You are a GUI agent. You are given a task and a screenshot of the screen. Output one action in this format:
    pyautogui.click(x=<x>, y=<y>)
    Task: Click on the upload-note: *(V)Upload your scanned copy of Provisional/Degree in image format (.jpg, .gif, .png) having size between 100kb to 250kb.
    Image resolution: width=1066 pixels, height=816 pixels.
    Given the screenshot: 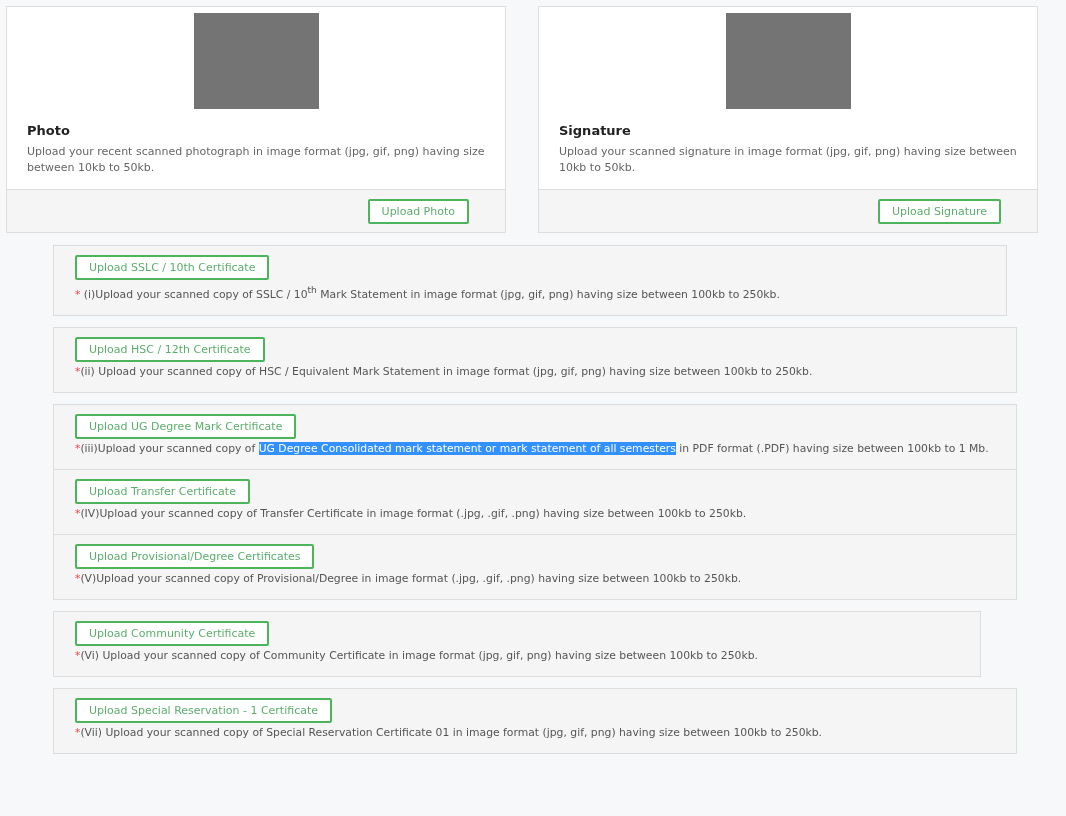 What is the action you would take?
    pyautogui.click(x=409, y=578)
    